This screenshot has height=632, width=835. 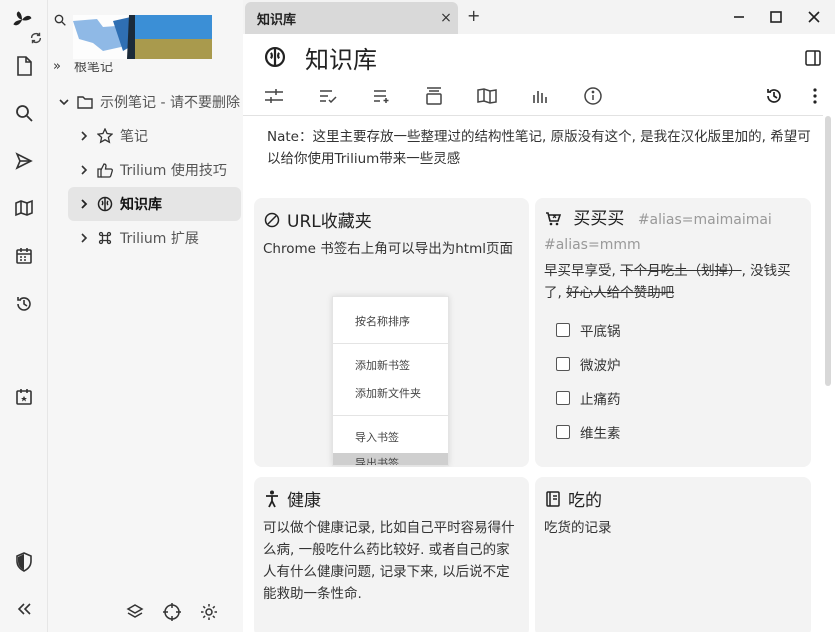 I want to click on link-icon, so click(x=272, y=220).